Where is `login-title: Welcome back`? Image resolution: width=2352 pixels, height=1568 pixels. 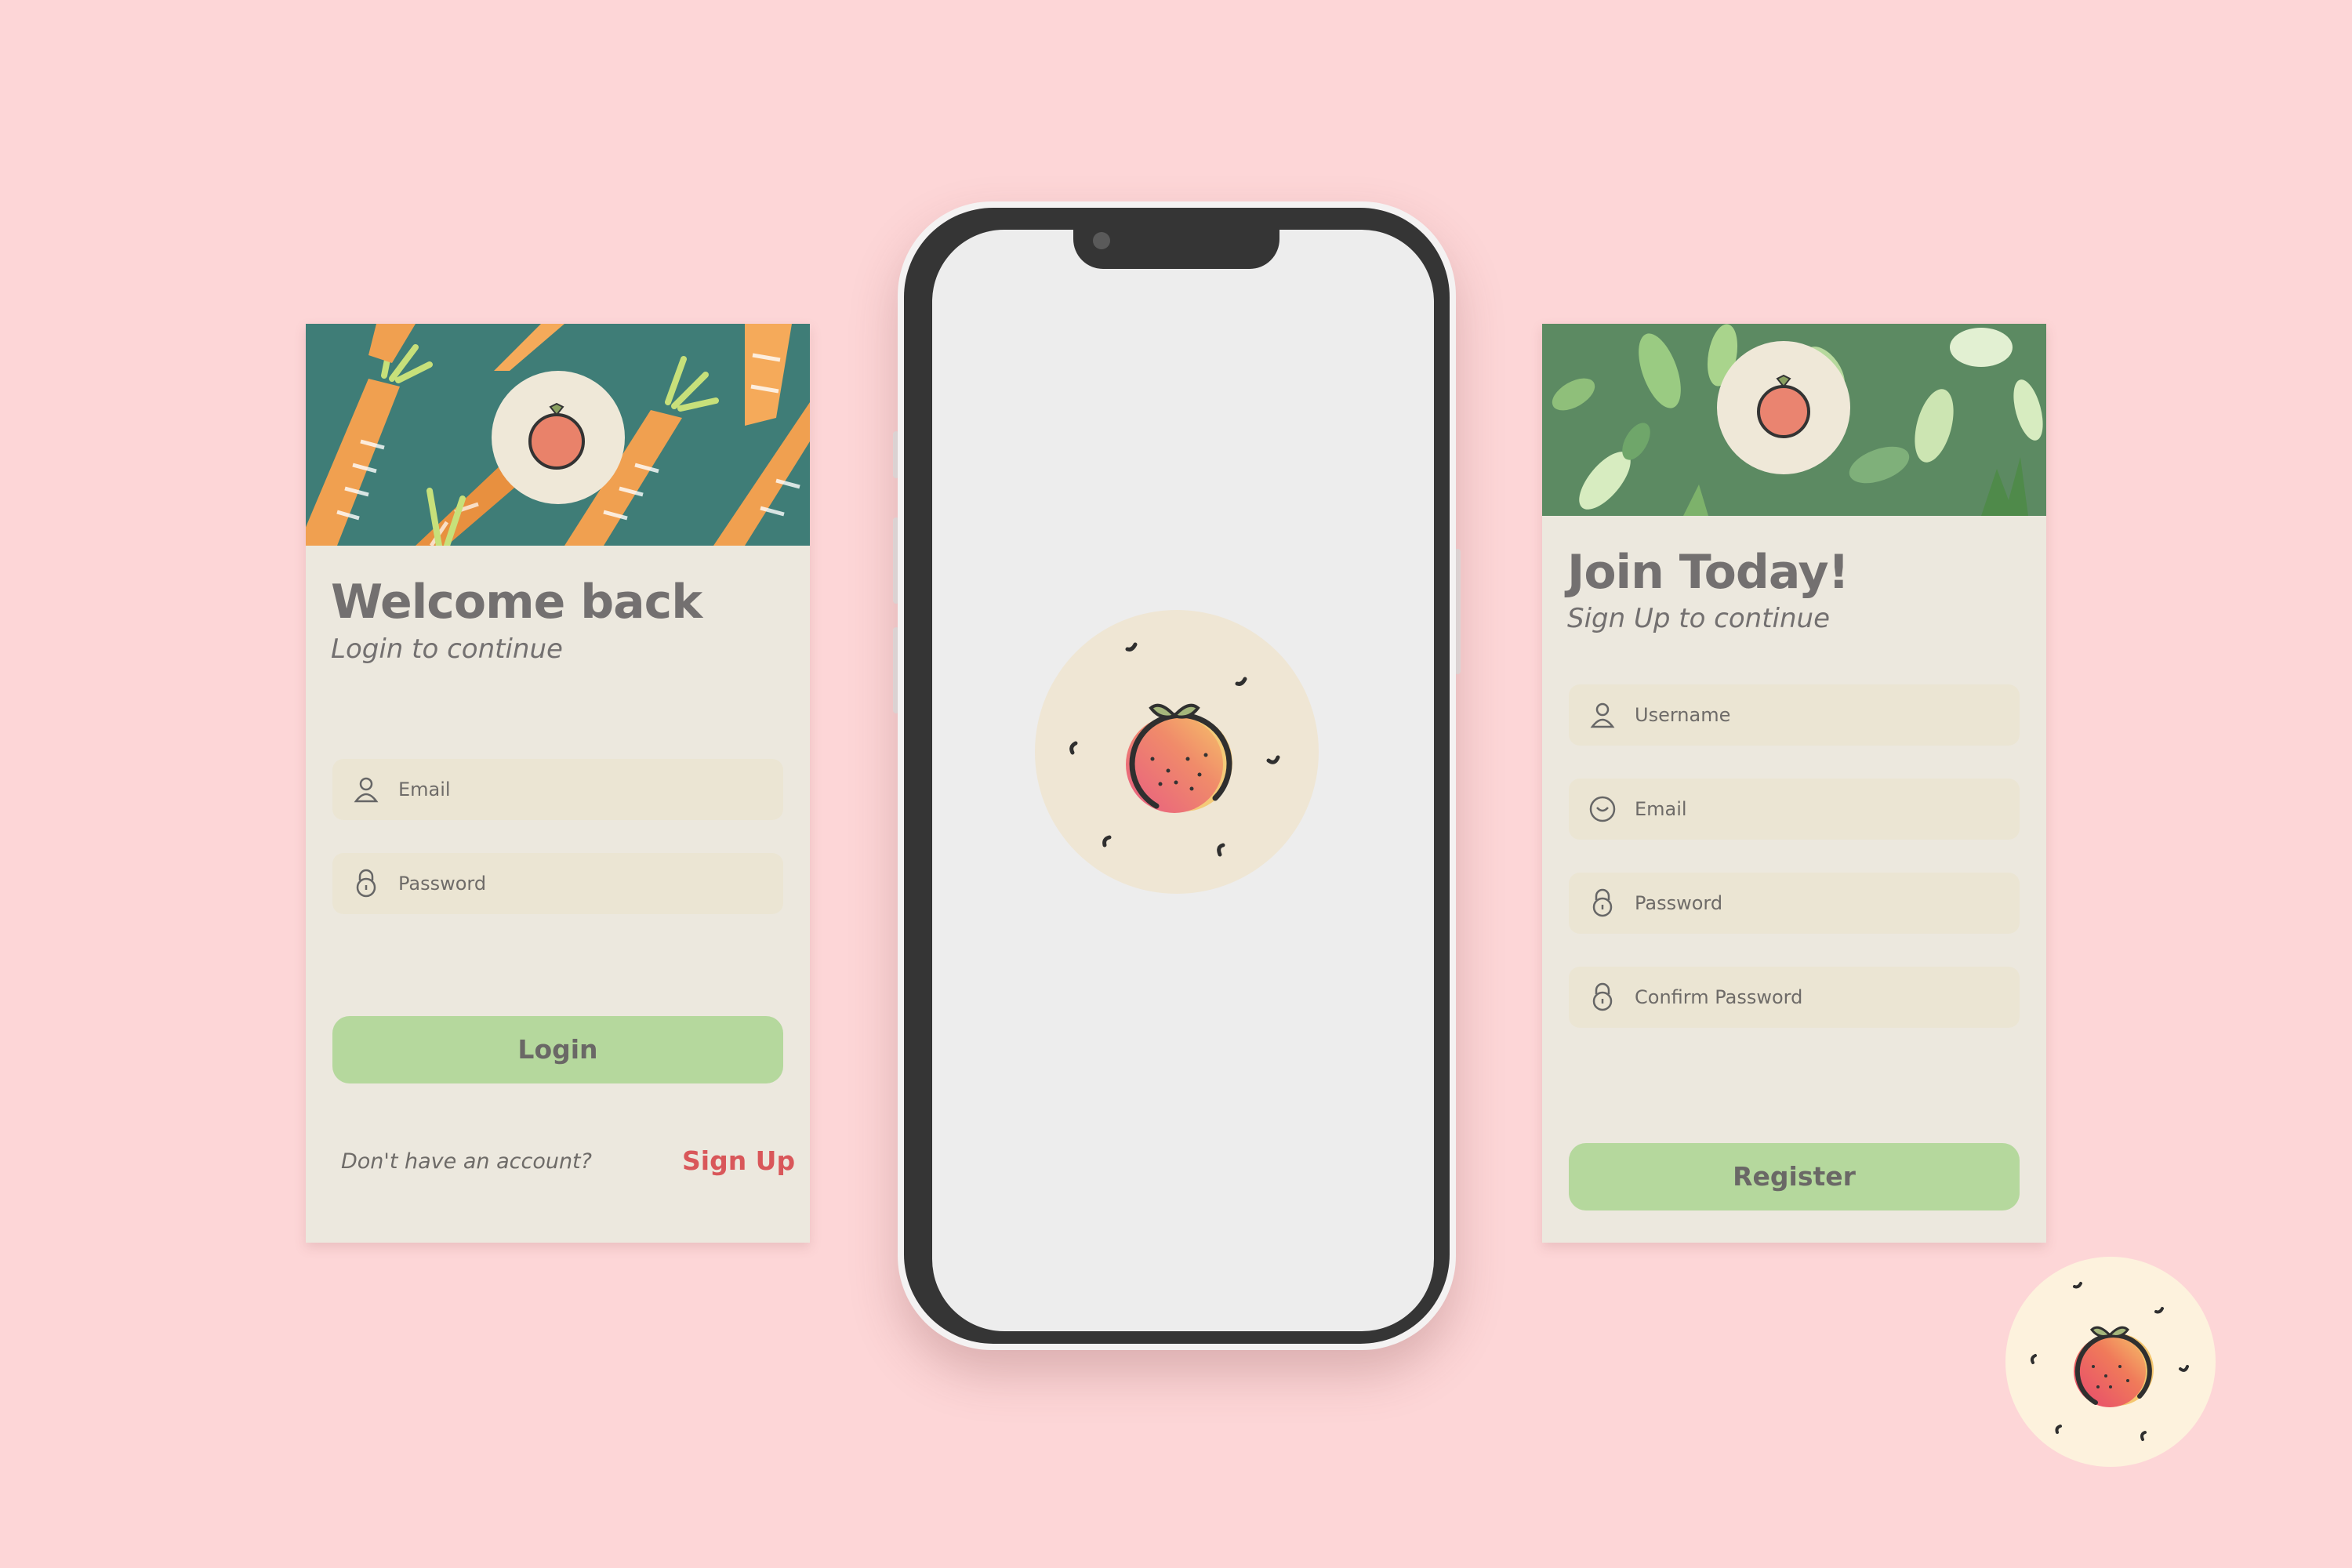
login-title: Welcome back is located at coordinates (516, 602).